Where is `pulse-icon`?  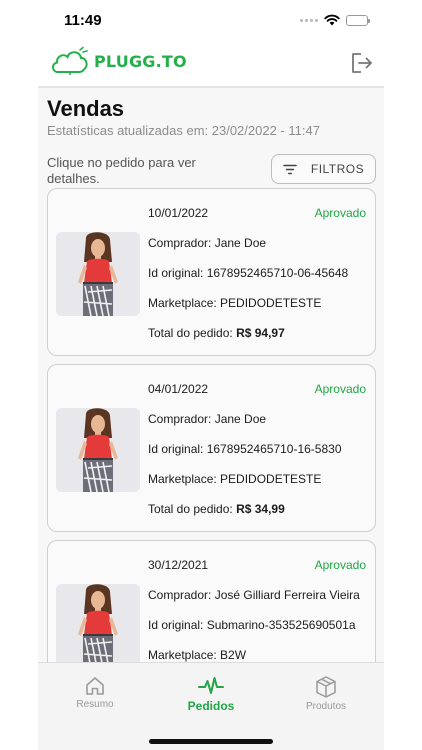 pulse-icon is located at coordinates (211, 685).